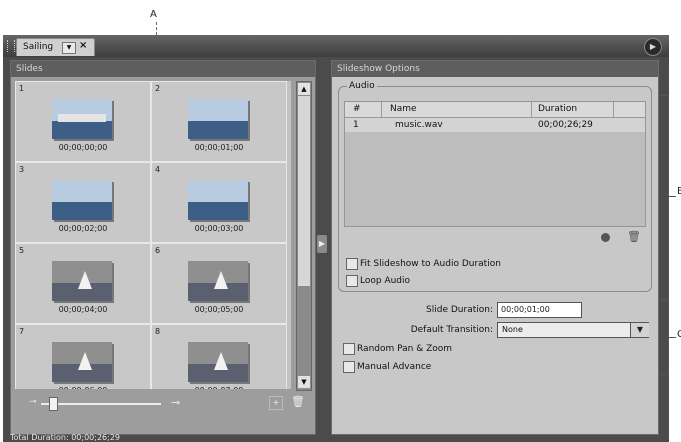  I want to click on slide-time: 00;00;03;00, so click(219, 228).